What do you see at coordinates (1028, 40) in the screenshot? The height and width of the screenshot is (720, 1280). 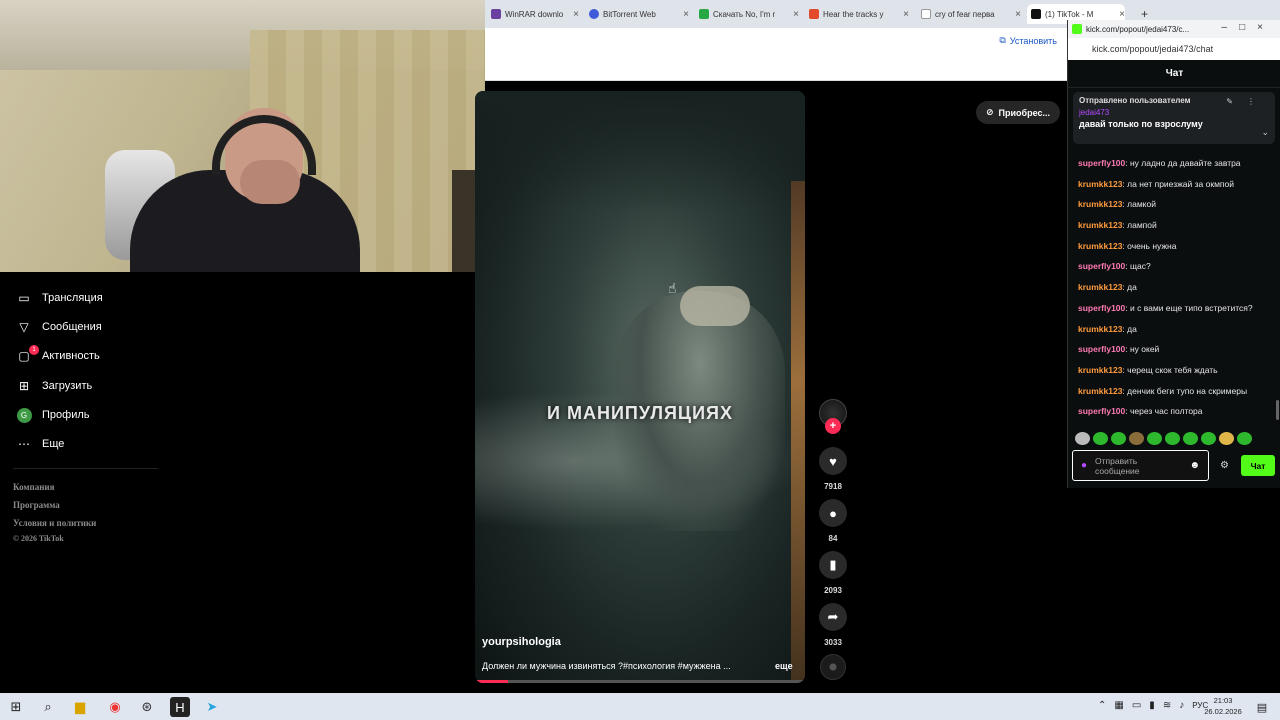 I see `install-app-button: ⧉ Установить` at bounding box center [1028, 40].